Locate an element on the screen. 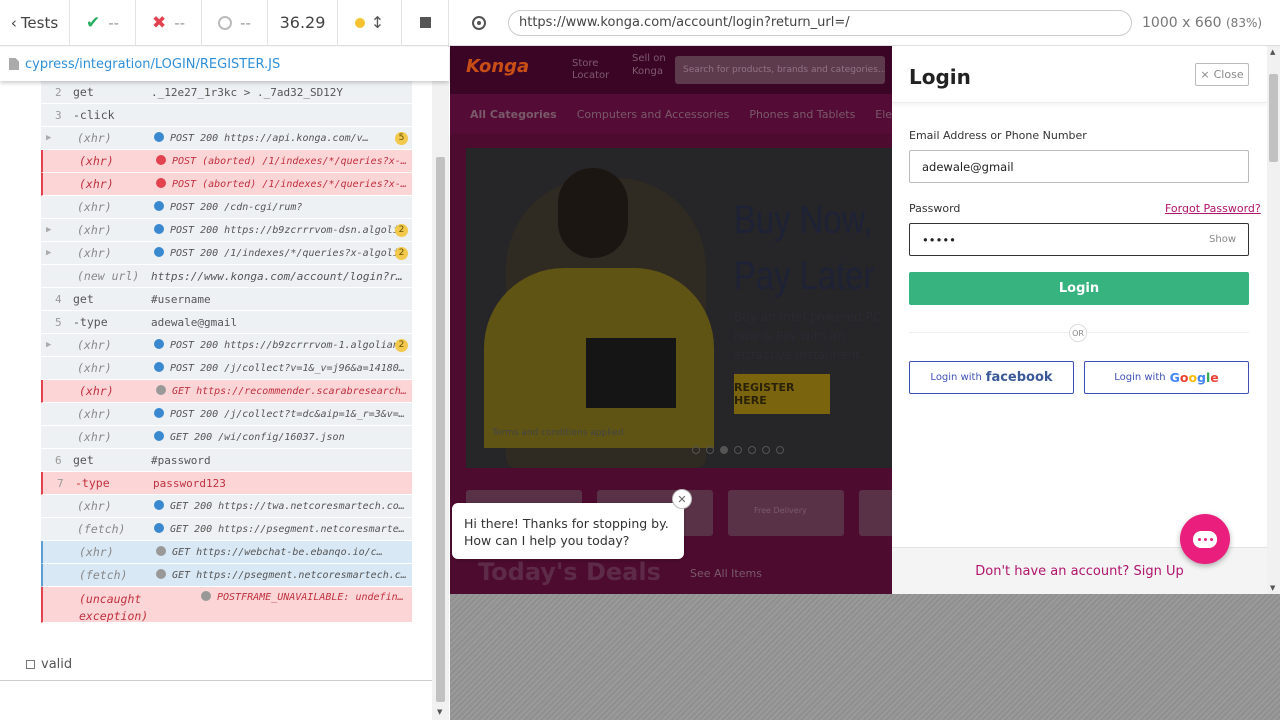 Image resolution: width=1280 pixels, height=720 pixels. viewport-info: 1000 x 660 (83%) is located at coordinates (1202, 23).